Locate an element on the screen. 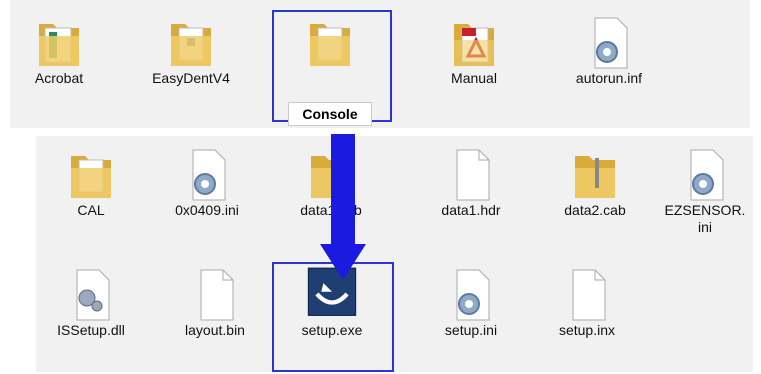 This screenshot has height=374, width=761. item-label: autorun.inf is located at coordinates (609, 78).